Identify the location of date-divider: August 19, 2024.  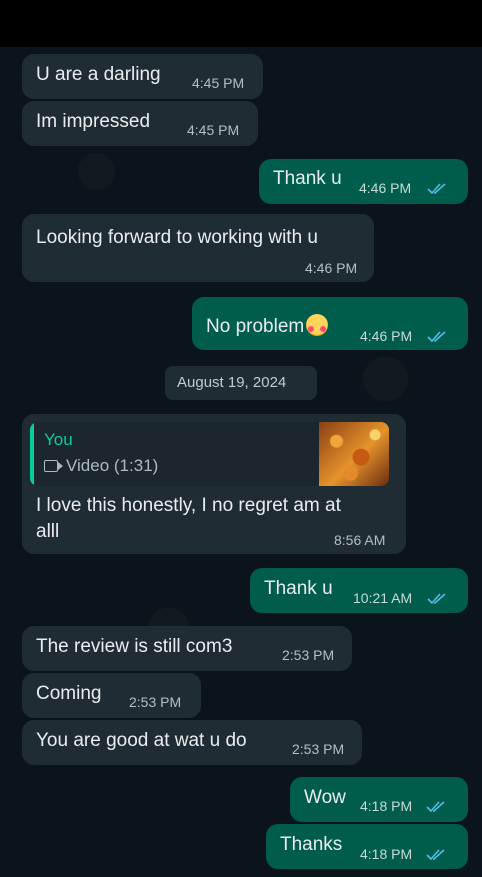
(241, 383).